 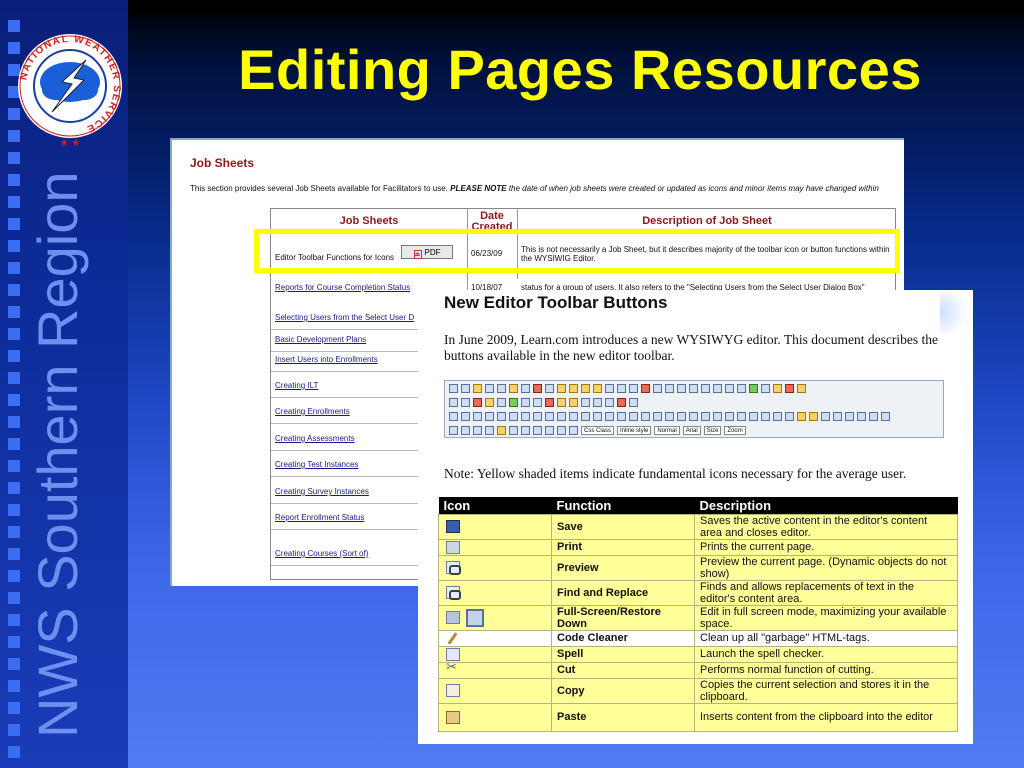 I want to click on description-cell: Performs normal function of cutting., so click(x=826, y=670).